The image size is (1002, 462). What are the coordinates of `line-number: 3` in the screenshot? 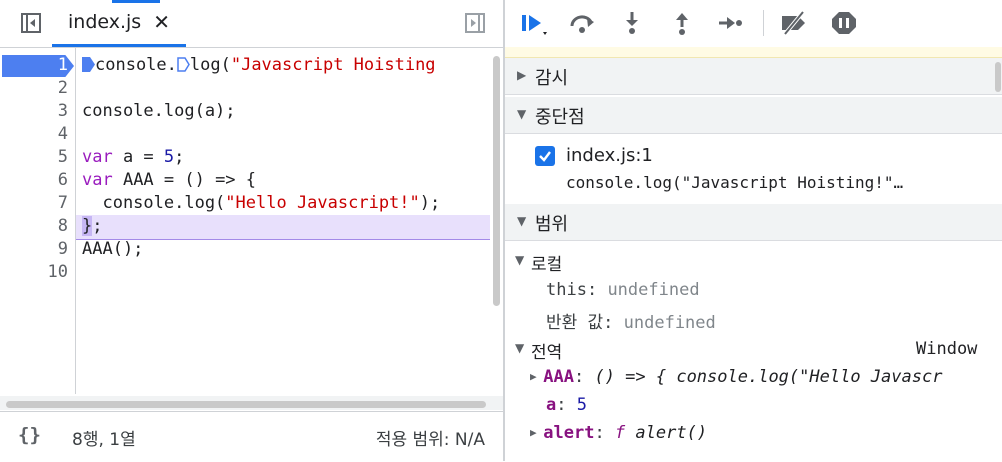 It's located at (34, 111).